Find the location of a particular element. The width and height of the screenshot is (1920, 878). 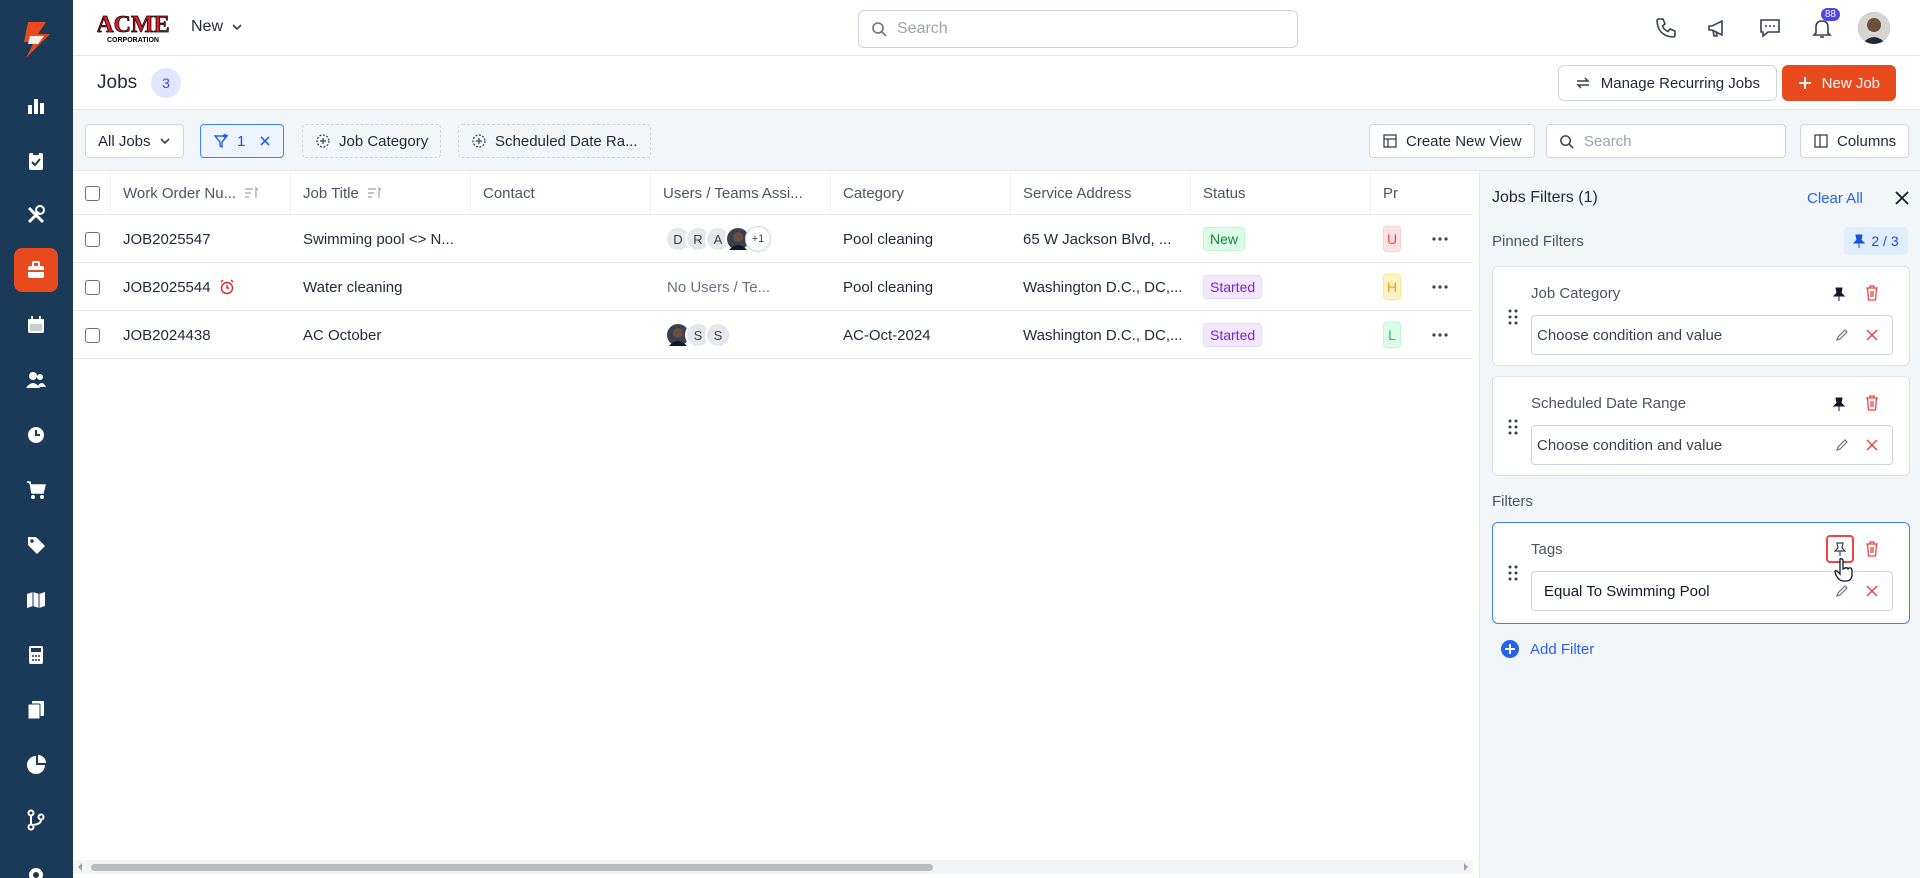

map-icon is located at coordinates (36, 600).